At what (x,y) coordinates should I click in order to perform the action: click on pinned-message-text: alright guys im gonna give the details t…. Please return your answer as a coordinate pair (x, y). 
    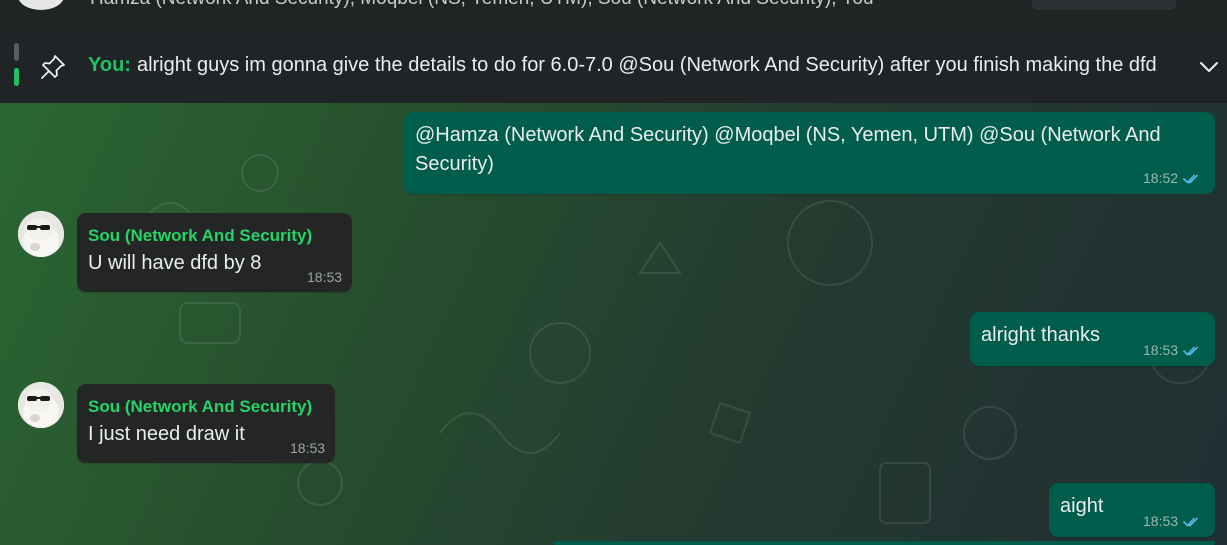
    Looking at the image, I should click on (646, 65).